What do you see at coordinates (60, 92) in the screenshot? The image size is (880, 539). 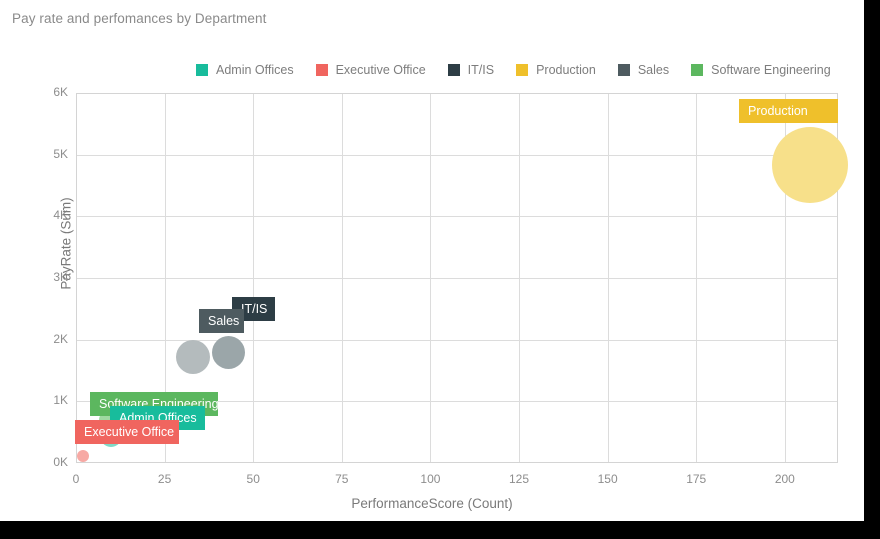 I see `y-axis-tick-label: 6K` at bounding box center [60, 92].